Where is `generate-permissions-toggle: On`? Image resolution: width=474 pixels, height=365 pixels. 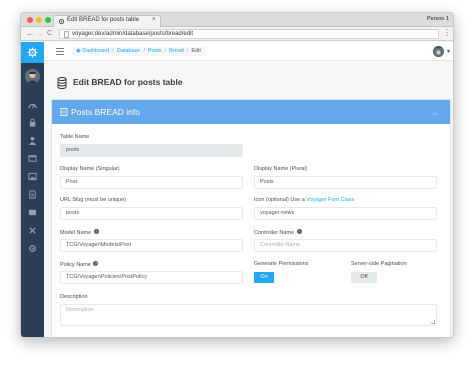 generate-permissions-toggle: On is located at coordinates (264, 277).